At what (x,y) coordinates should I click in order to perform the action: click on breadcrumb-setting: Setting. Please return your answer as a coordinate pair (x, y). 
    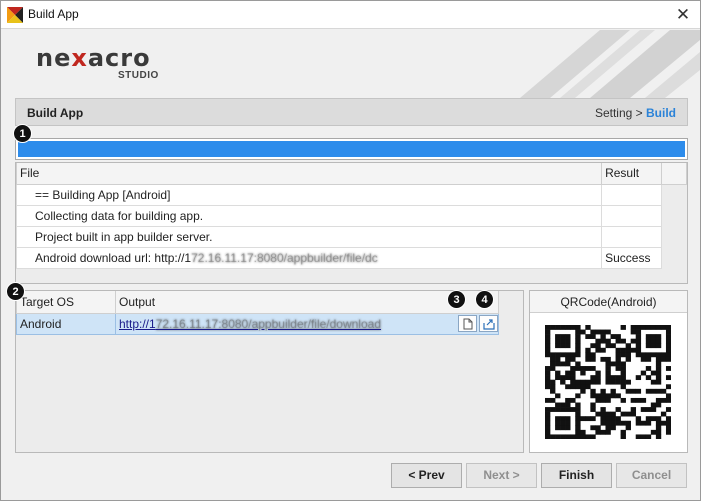
    Looking at the image, I should click on (613, 113).